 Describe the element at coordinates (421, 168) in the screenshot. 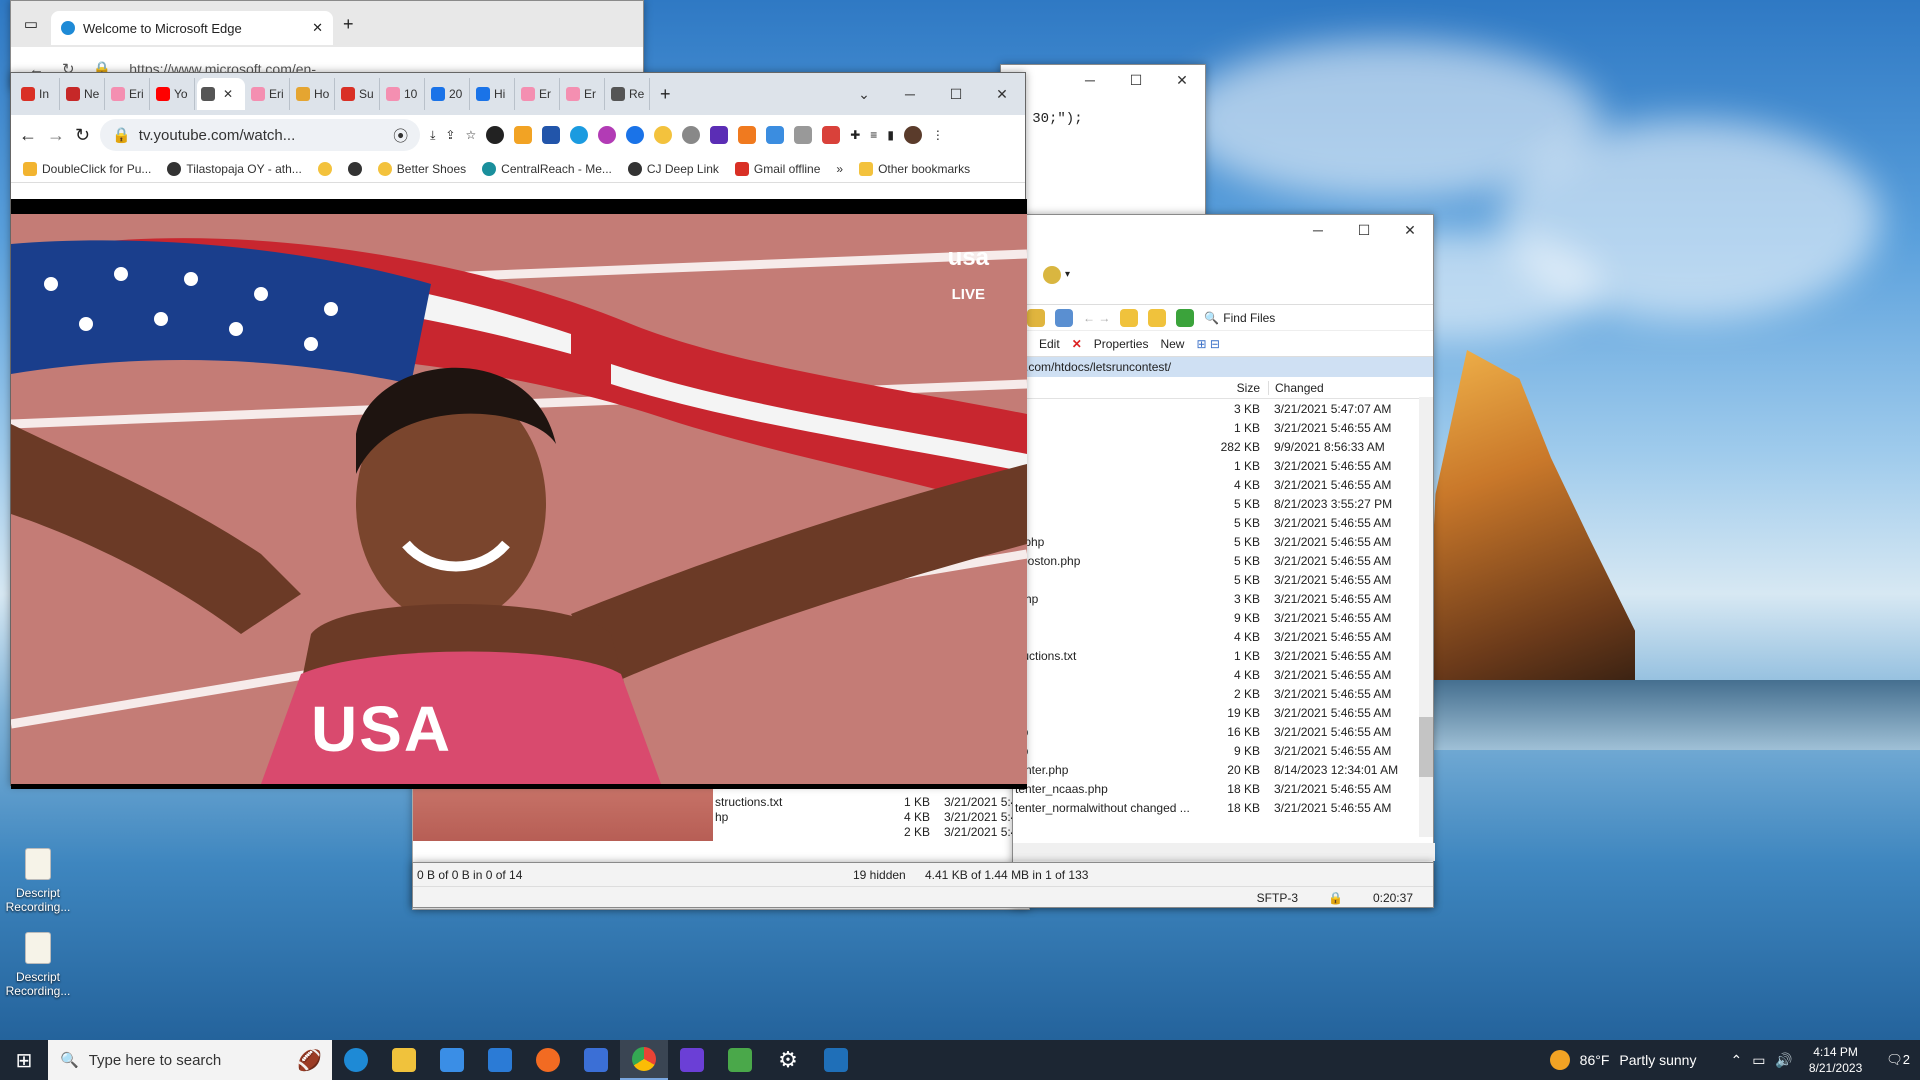

I see `bookmark-item: Better Shoes` at that location.